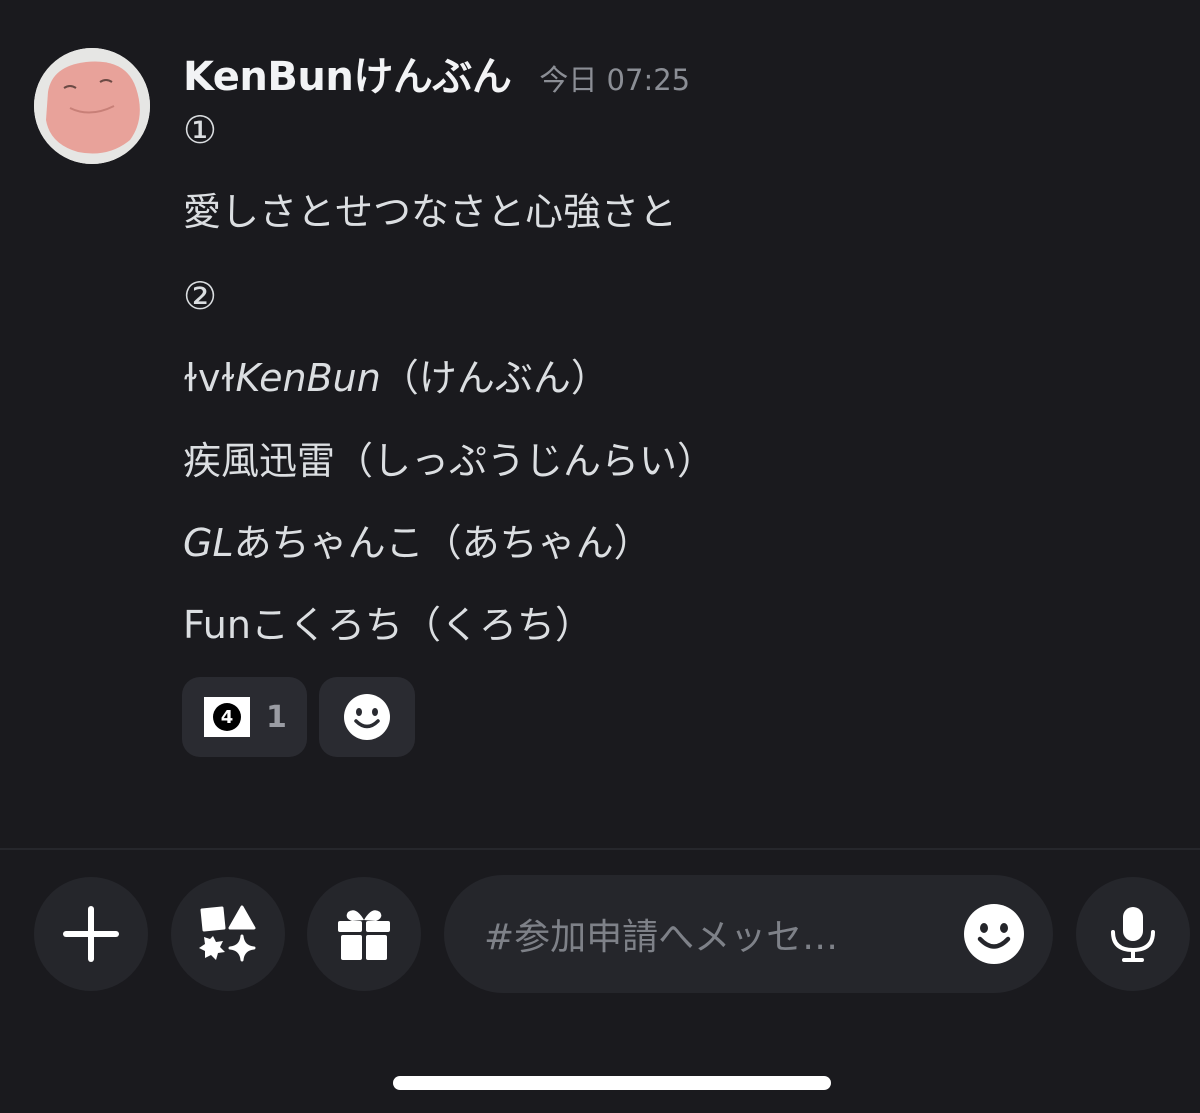 Image resolution: width=1200 pixels, height=1113 pixels. What do you see at coordinates (308, 378) in the screenshot?
I see `line-italic: KenBun` at bounding box center [308, 378].